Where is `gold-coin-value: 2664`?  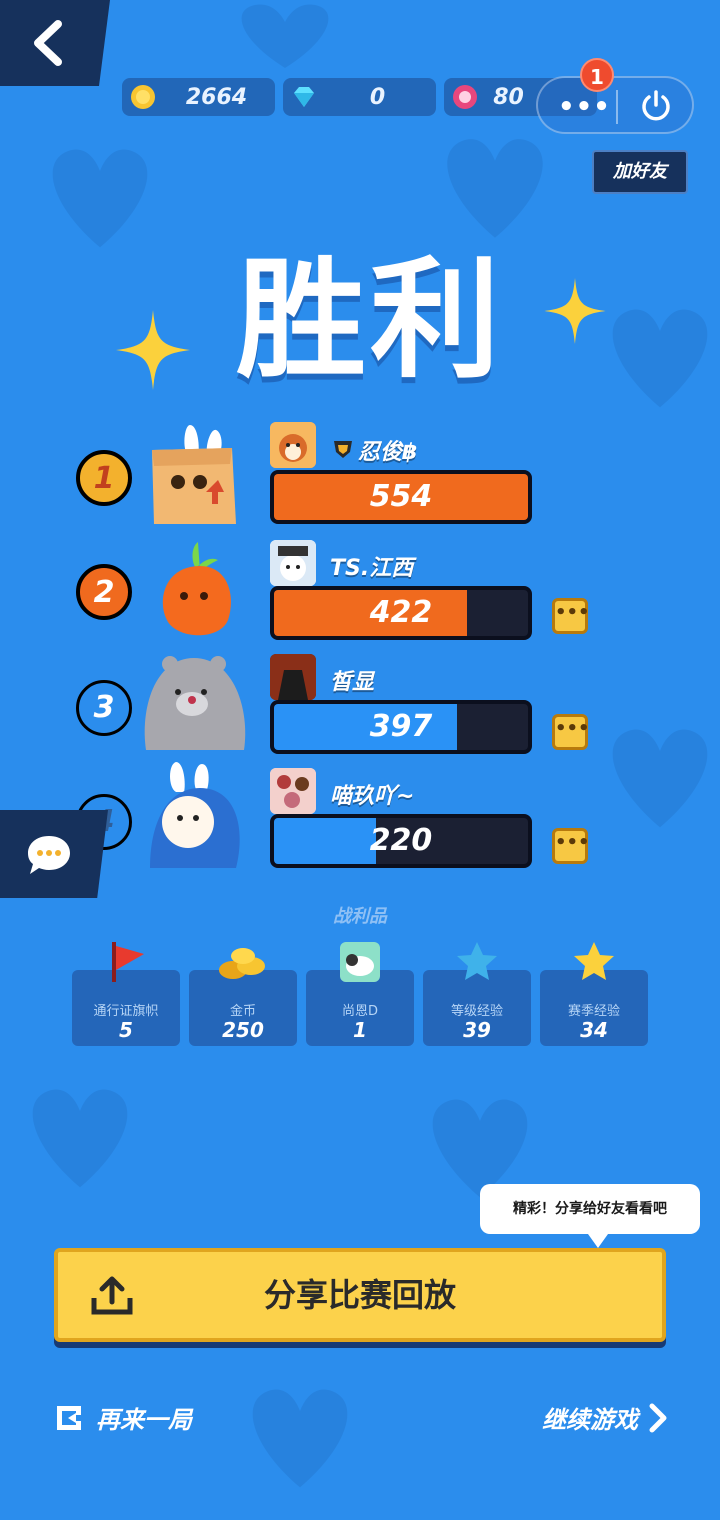
gold-coin-value: 2664 is located at coordinates (216, 97).